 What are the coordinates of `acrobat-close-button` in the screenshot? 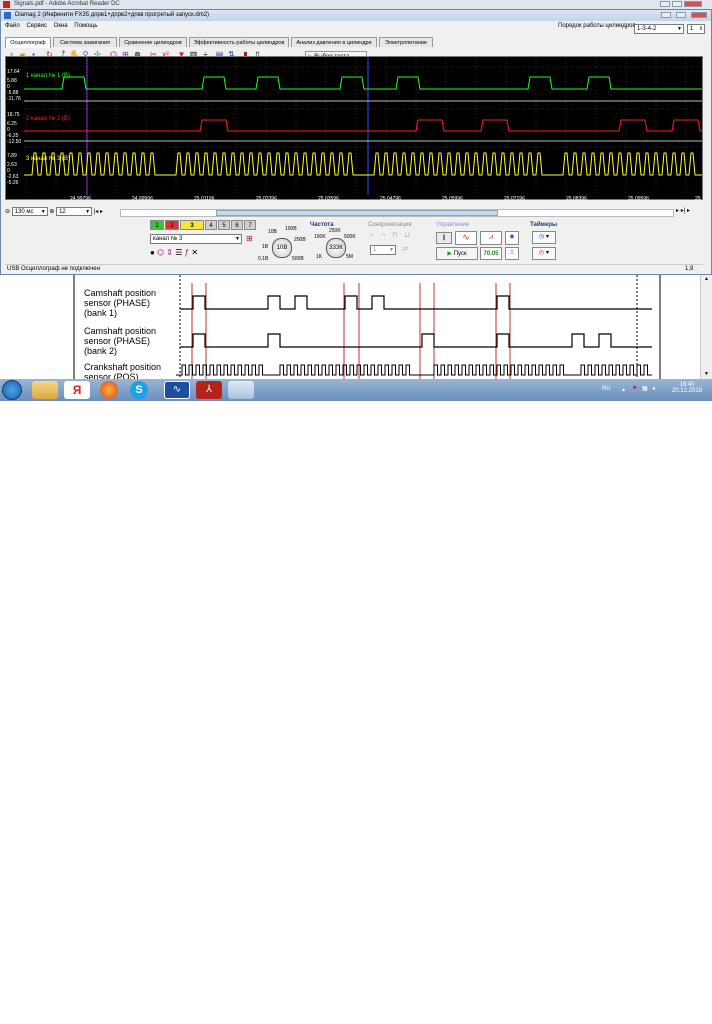 It's located at (693, 4).